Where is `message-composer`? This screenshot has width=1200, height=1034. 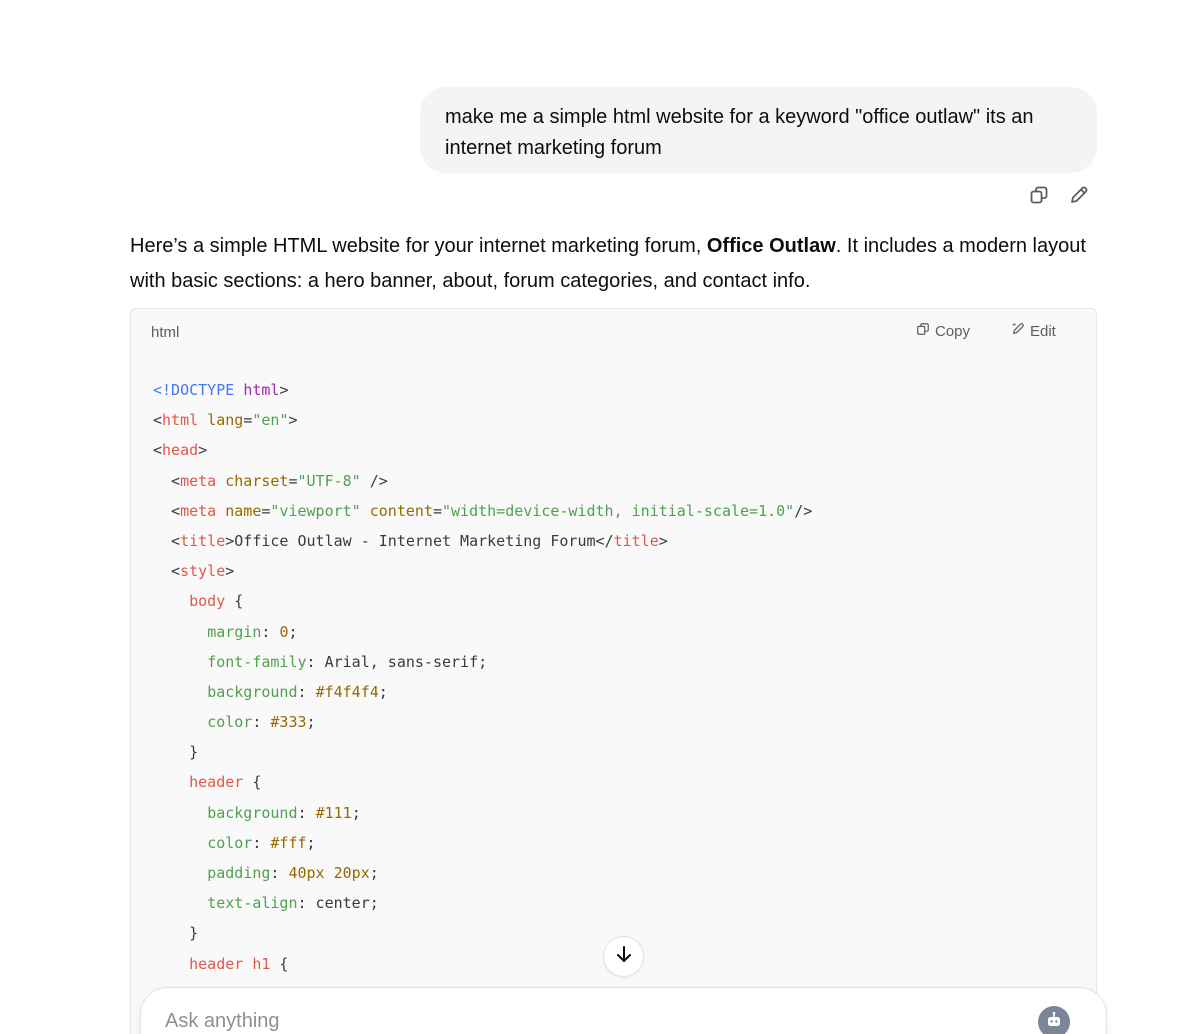 message-composer is located at coordinates (623, 1010).